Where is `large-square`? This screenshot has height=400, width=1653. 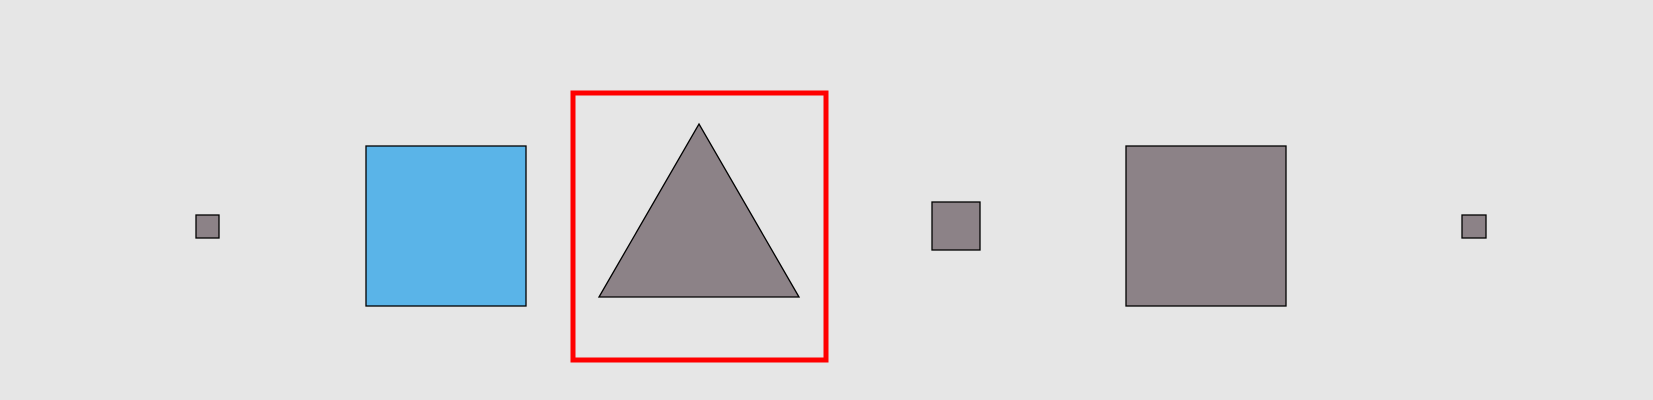
large-square is located at coordinates (1206, 226).